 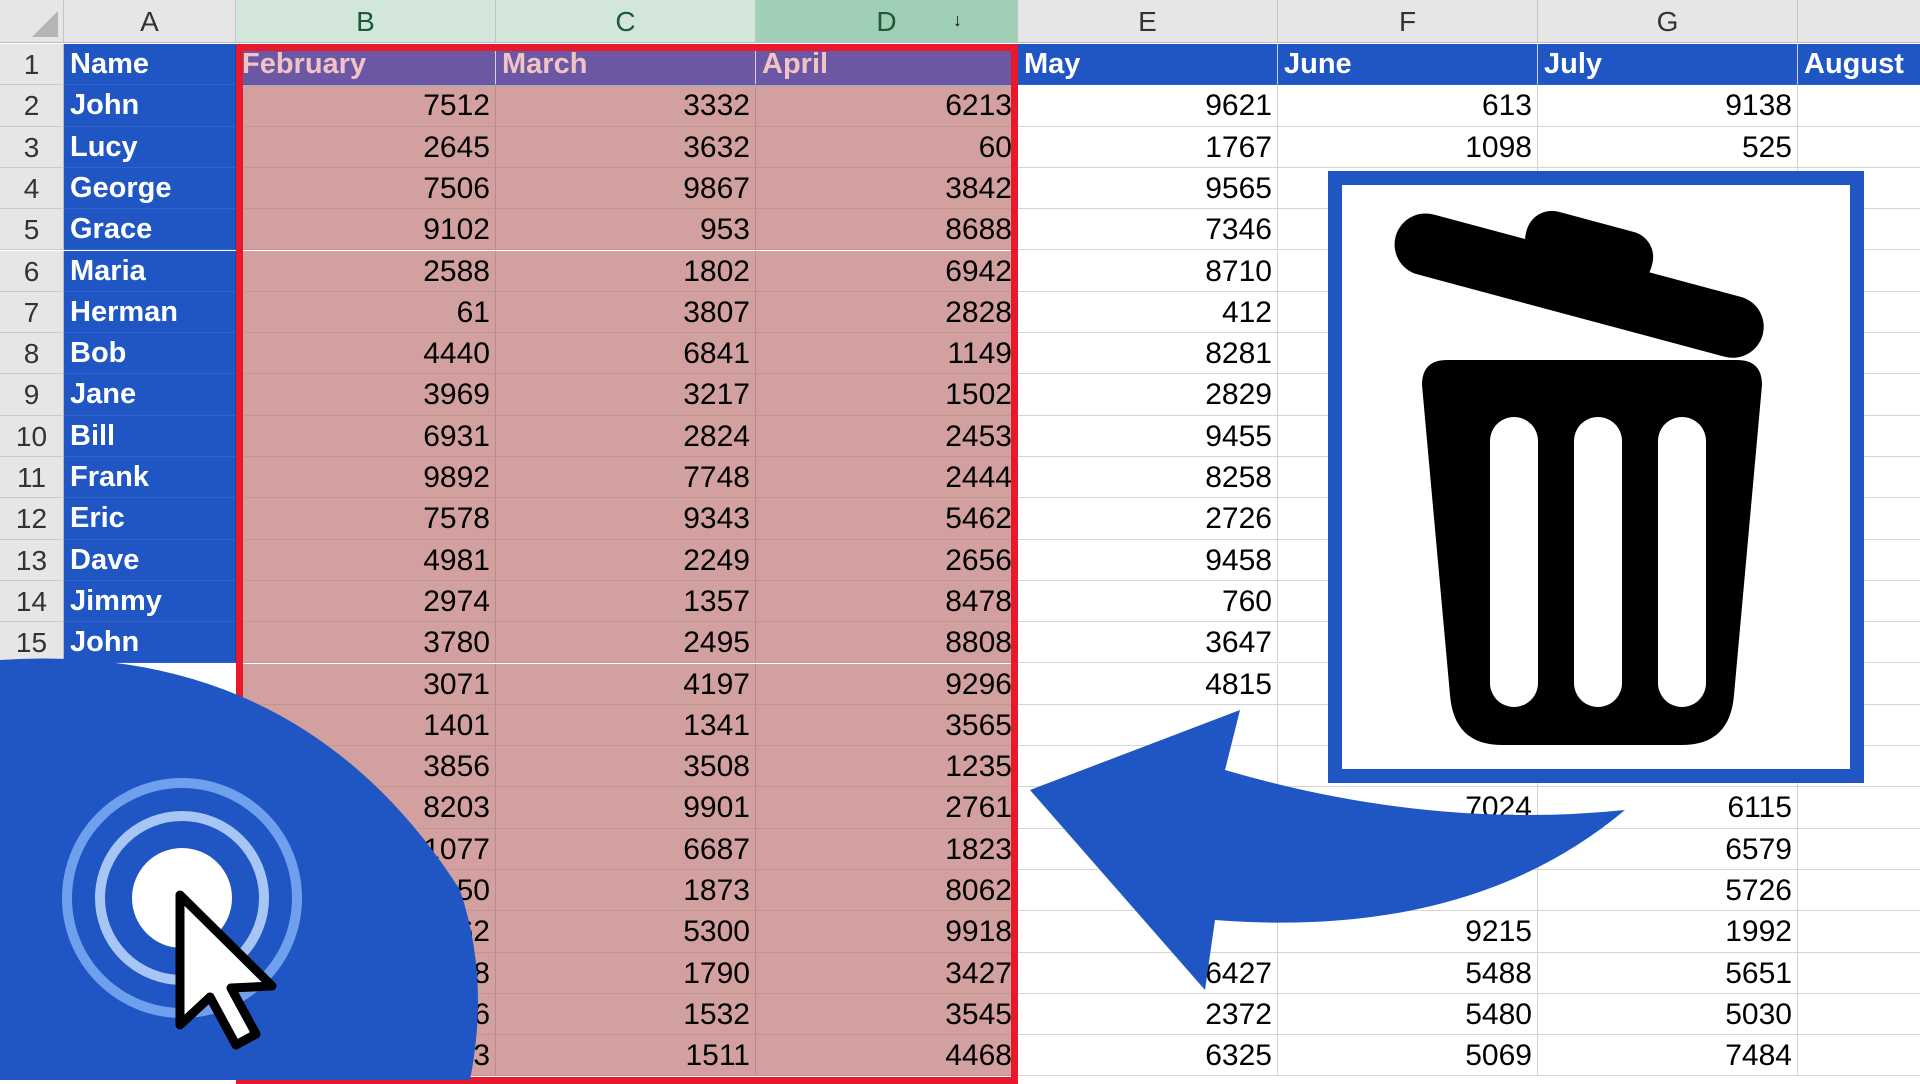 What do you see at coordinates (1668, 106) in the screenshot?
I see `data-cell: 9138` at bounding box center [1668, 106].